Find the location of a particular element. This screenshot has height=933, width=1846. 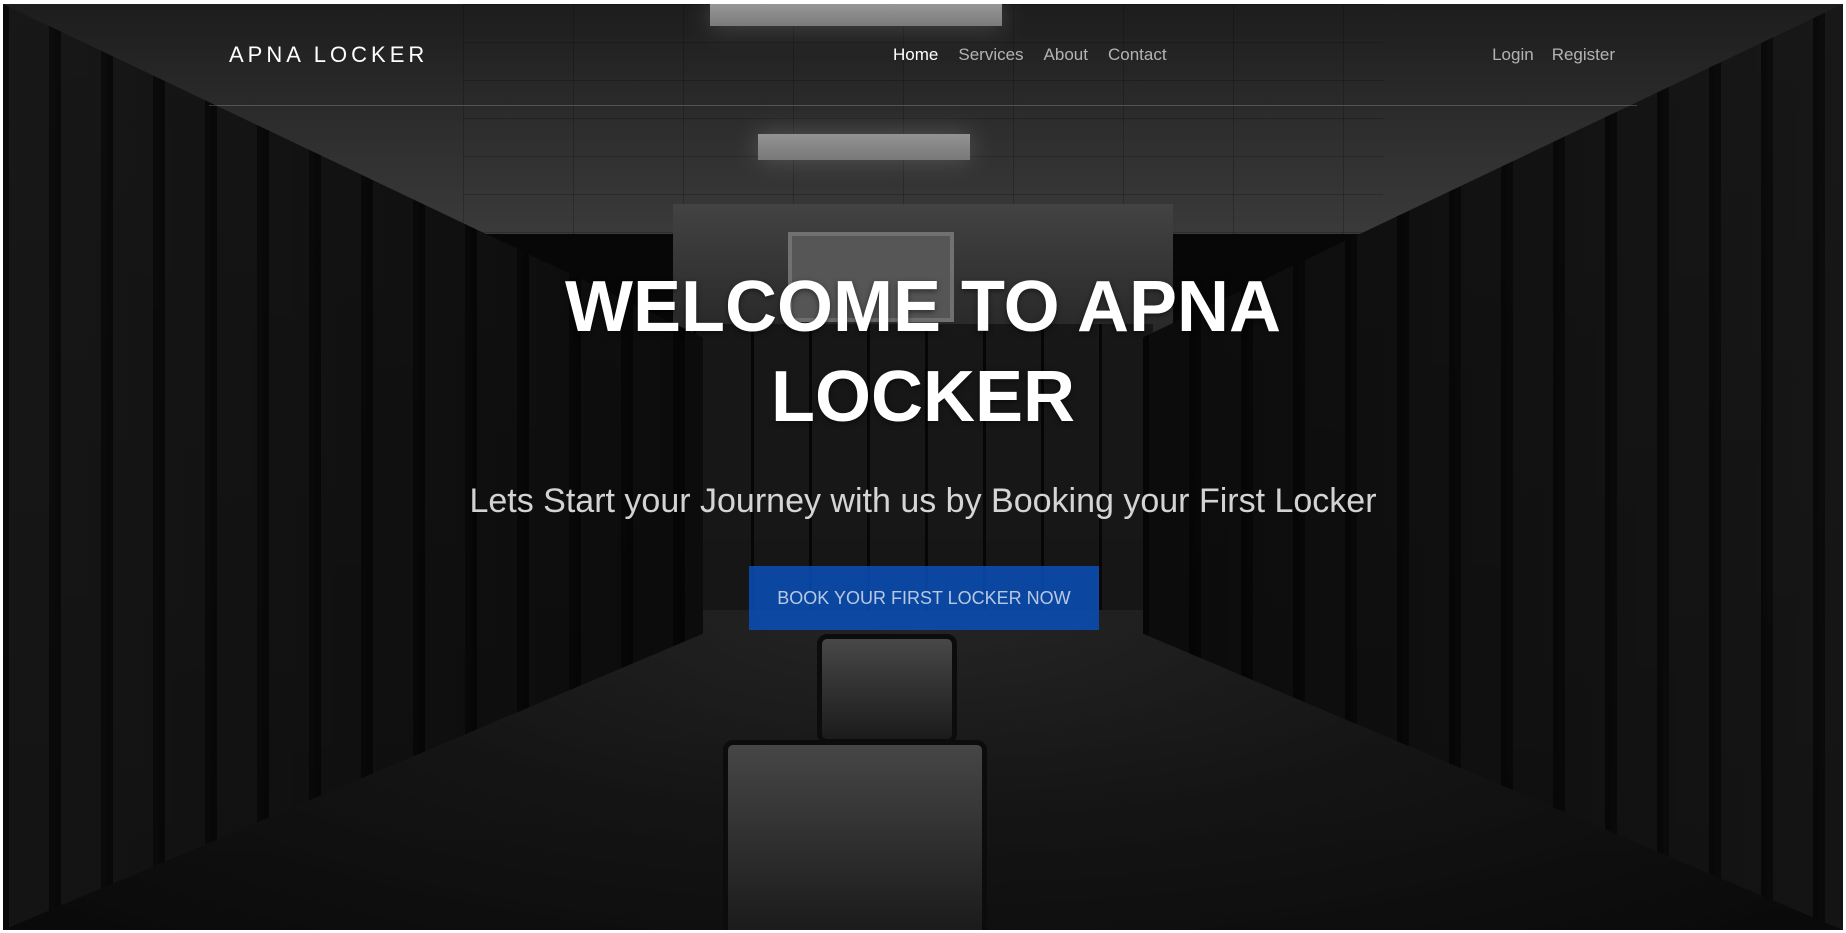

register-link: Register is located at coordinates (1583, 55).